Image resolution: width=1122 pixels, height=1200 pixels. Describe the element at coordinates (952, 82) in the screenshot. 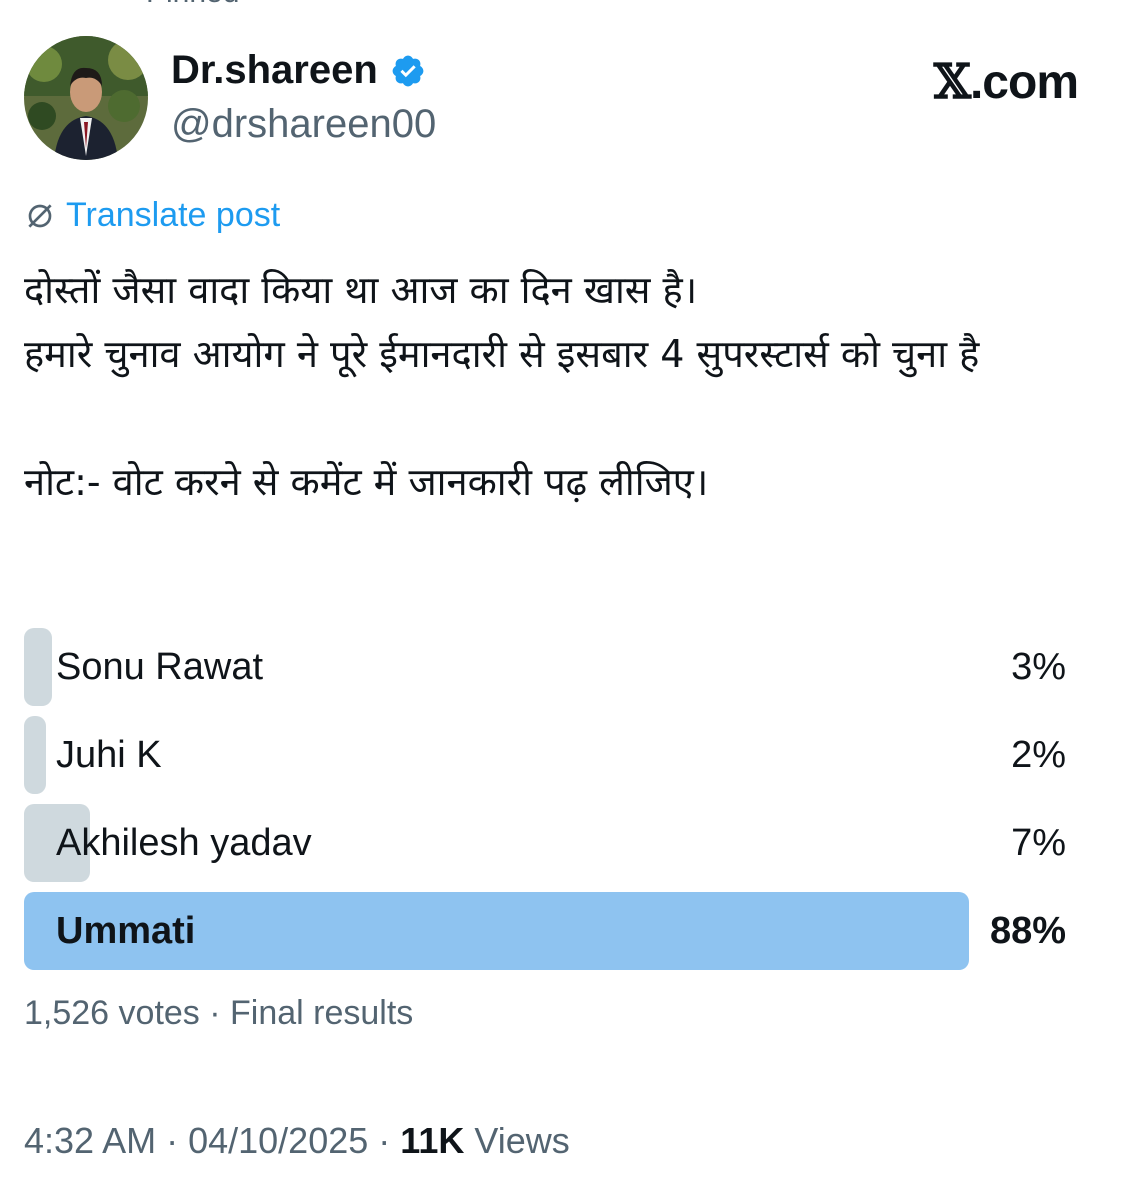

I see `x-logo-mark: 𝕏` at that location.